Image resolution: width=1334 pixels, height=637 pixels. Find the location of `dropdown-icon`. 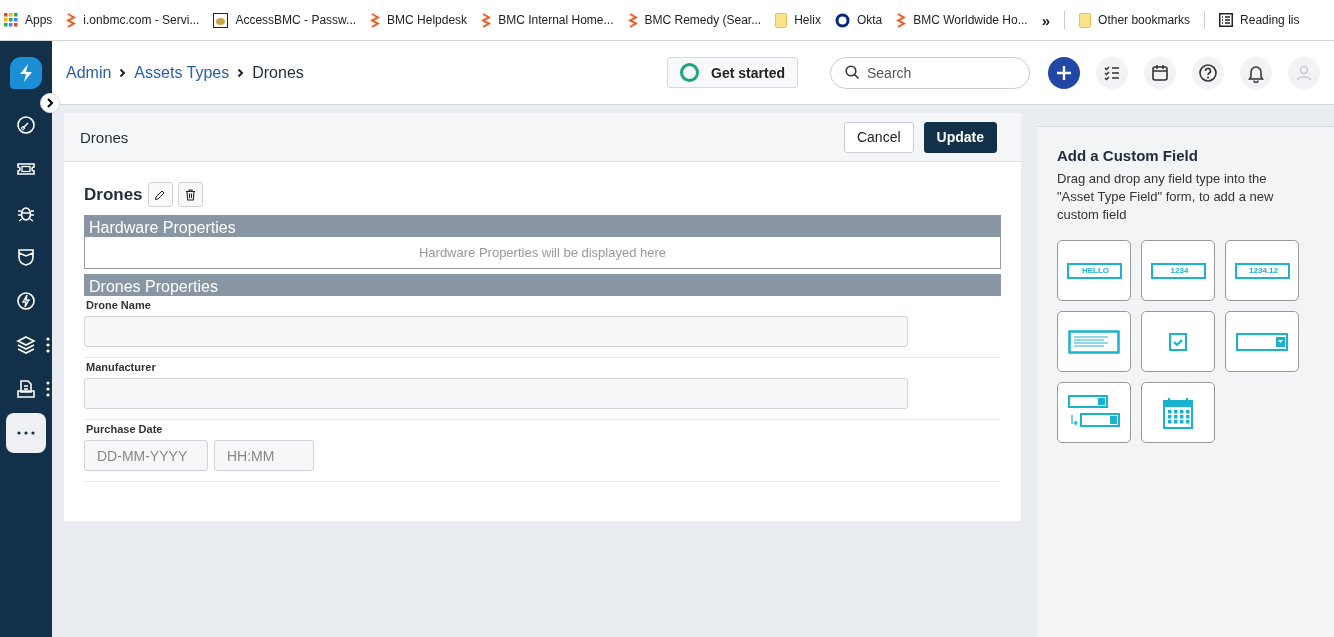

dropdown-icon is located at coordinates (1262, 341).